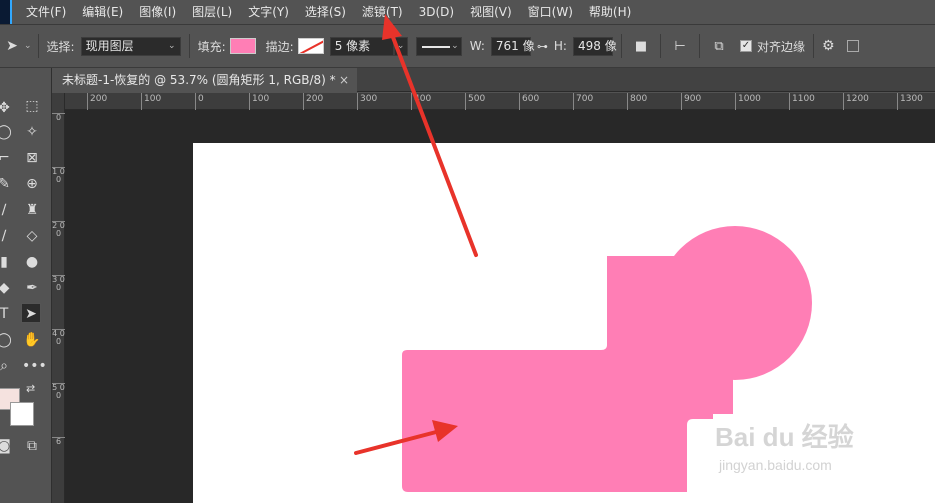 This screenshot has height=503, width=935. What do you see at coordinates (641, 46) in the screenshot?
I see `path-operations-icon: ■` at bounding box center [641, 46].